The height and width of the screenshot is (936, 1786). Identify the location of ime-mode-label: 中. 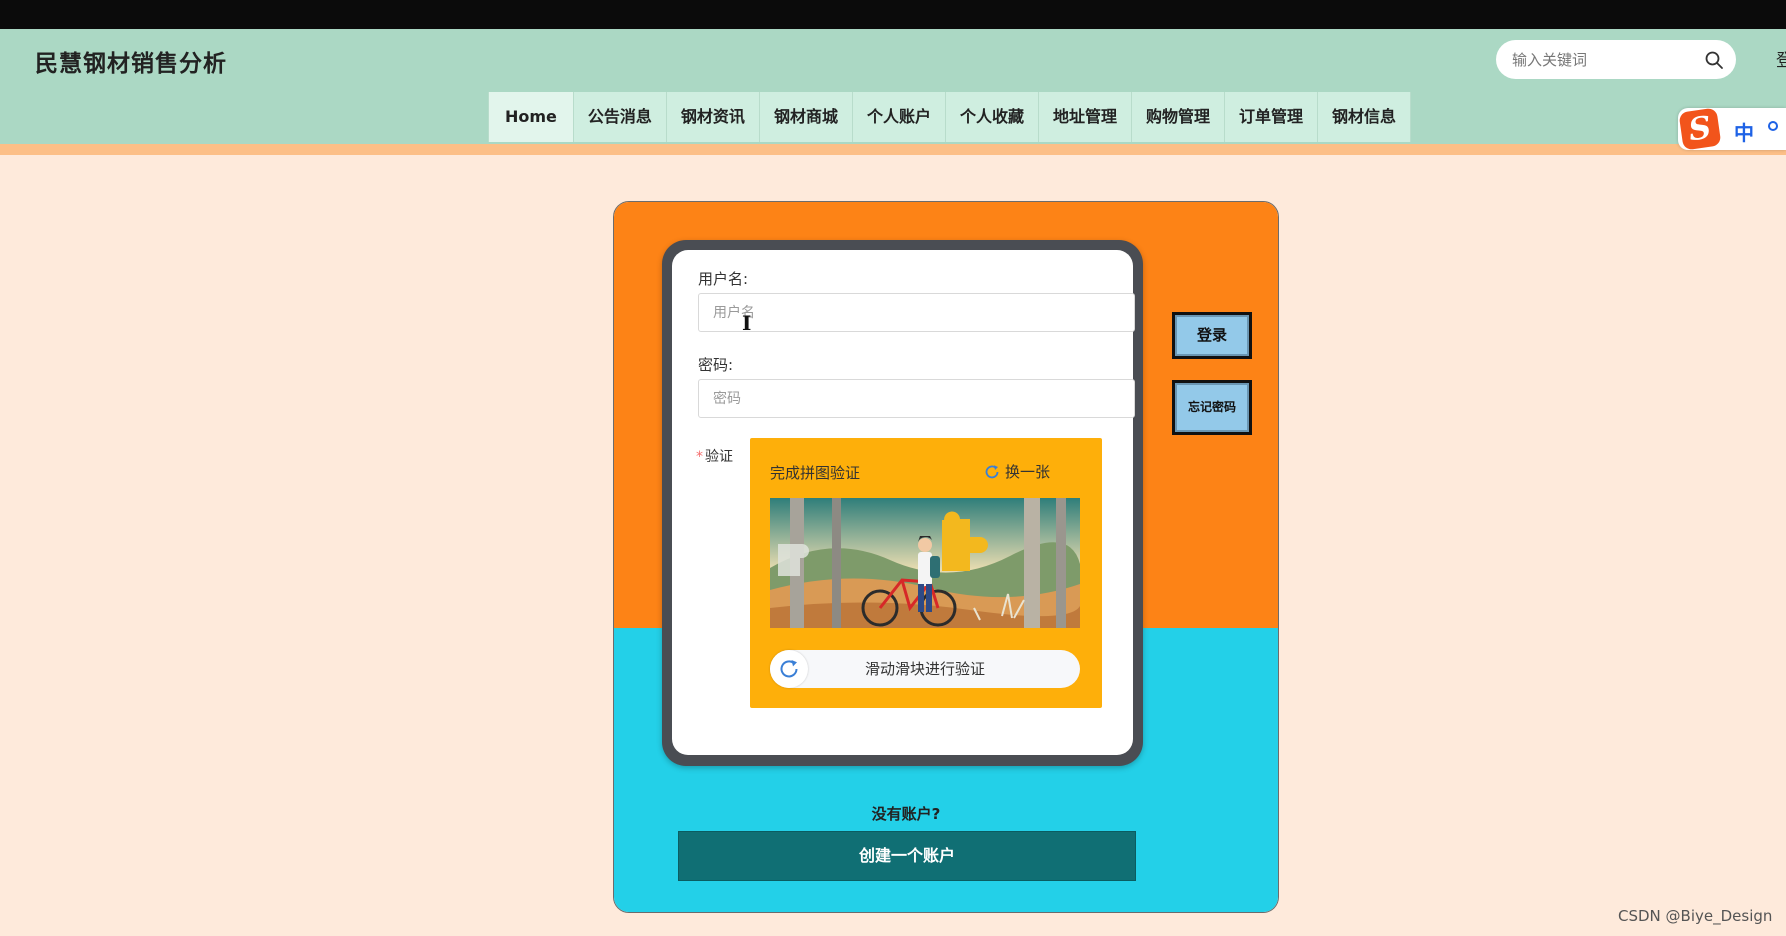
(1744, 131).